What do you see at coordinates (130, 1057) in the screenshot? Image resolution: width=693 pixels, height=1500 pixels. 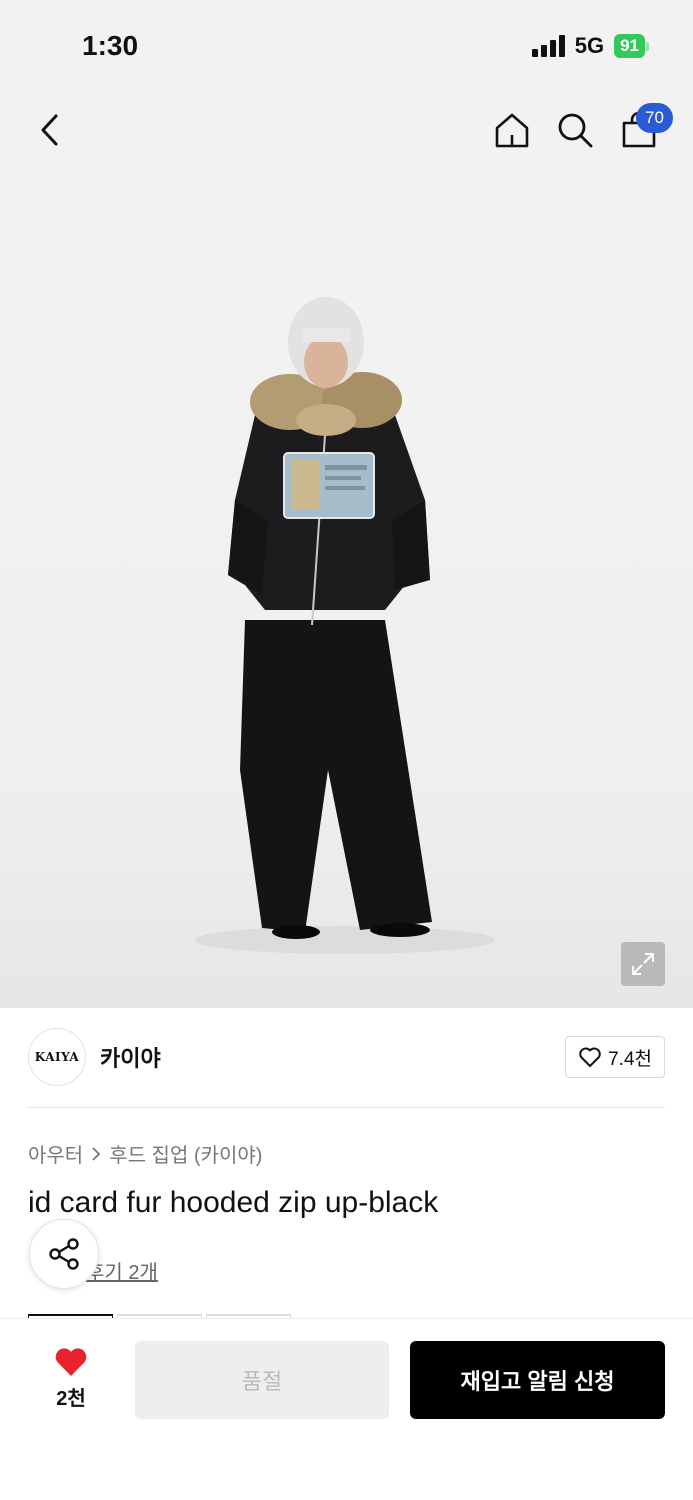 I see `brand-name: 카이야` at bounding box center [130, 1057].